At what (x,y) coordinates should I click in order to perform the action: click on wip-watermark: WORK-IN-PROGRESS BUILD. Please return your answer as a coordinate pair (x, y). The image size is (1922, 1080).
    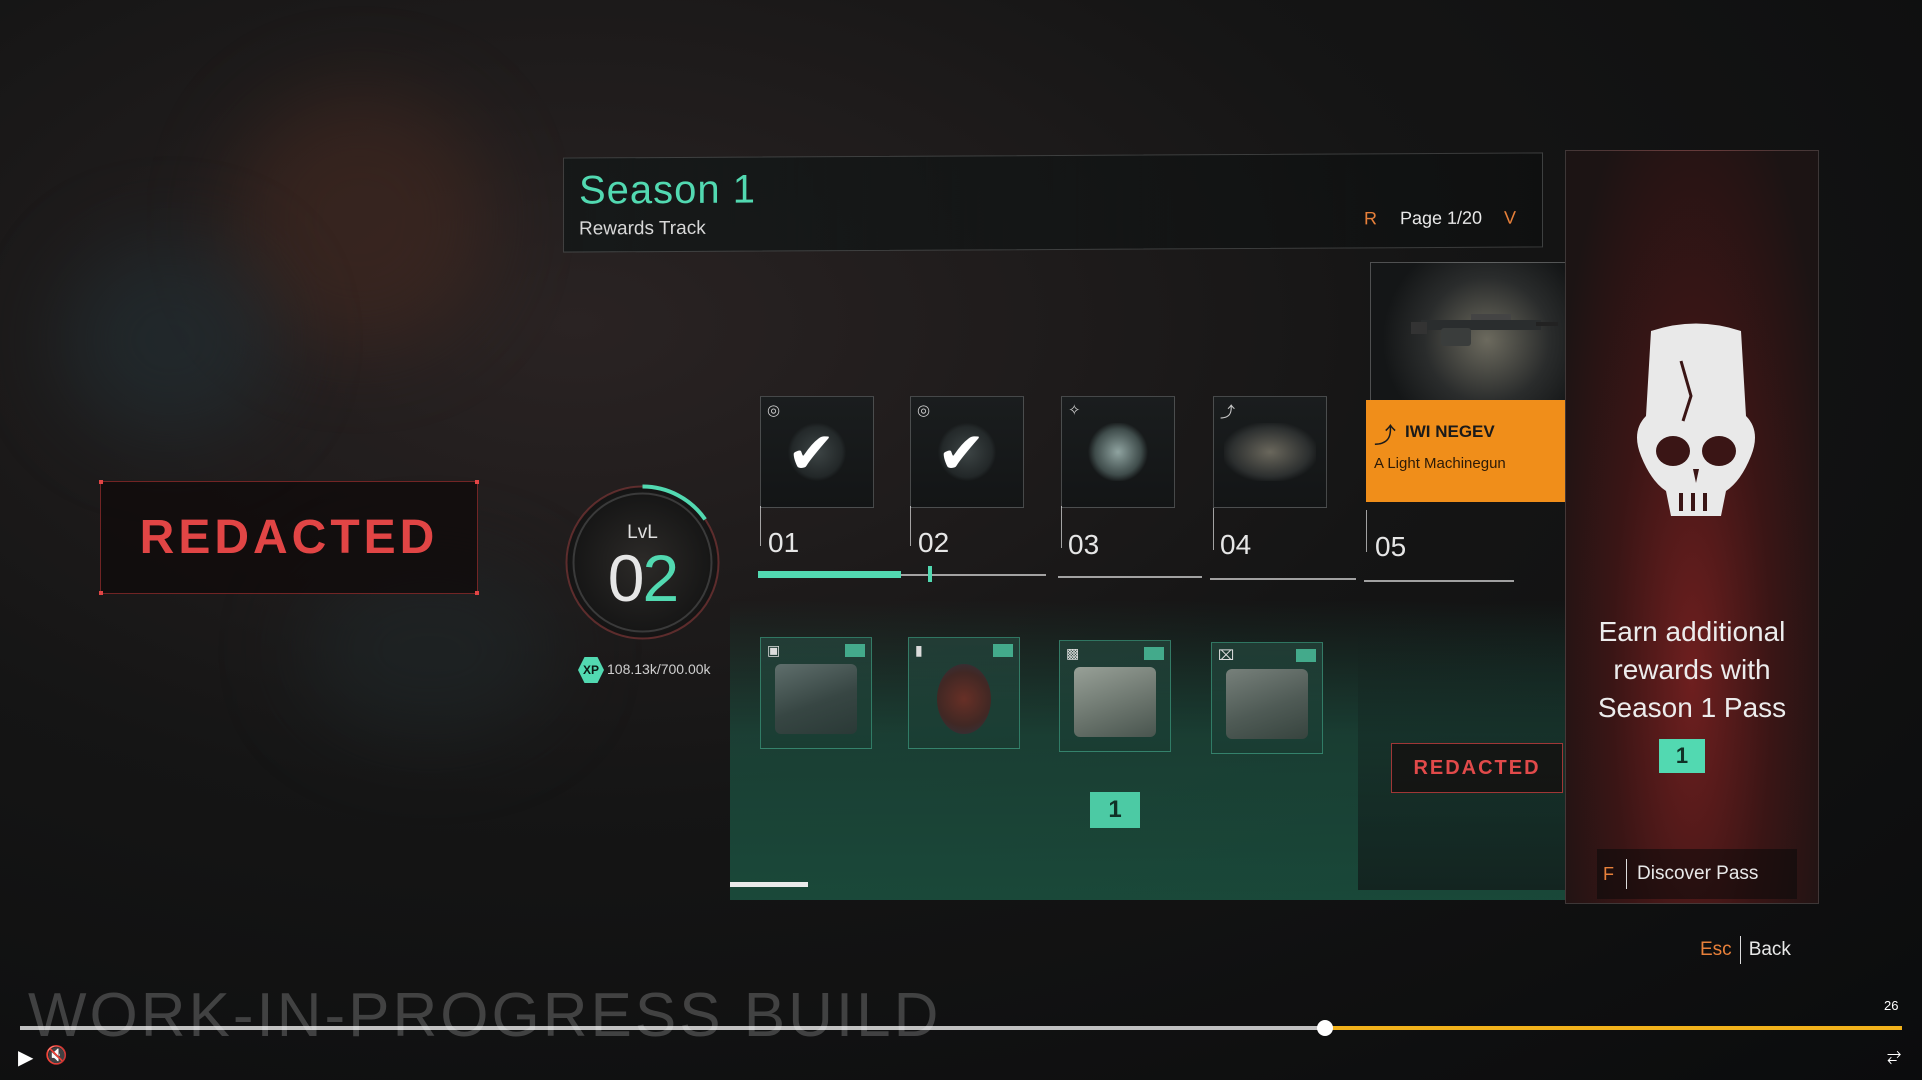
    Looking at the image, I should click on (485, 1015).